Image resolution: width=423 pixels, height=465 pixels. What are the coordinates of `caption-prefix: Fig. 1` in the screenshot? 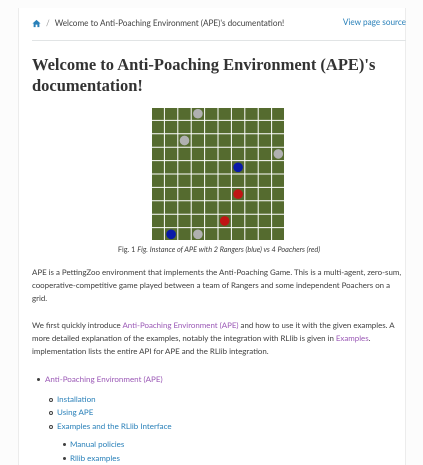 It's located at (126, 249).